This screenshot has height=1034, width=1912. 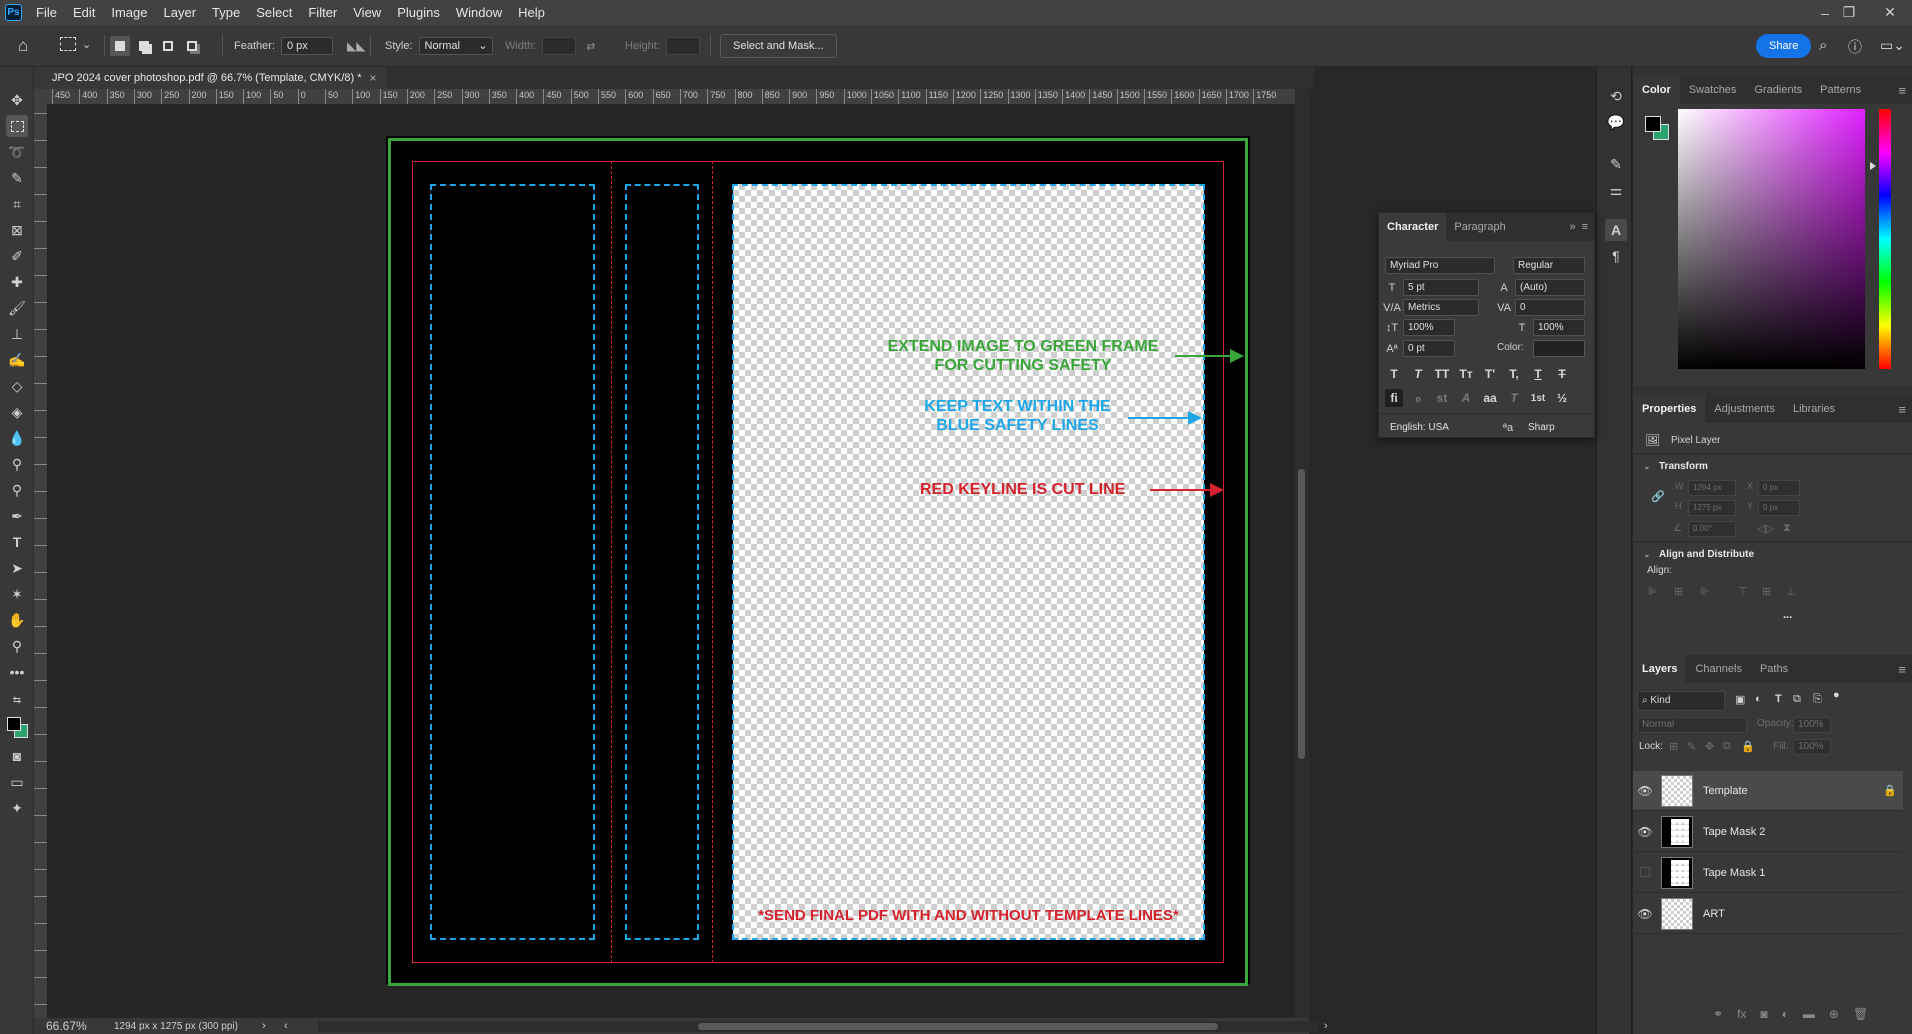 I want to click on layer-name: Tape Mask 2, so click(x=1803, y=832).